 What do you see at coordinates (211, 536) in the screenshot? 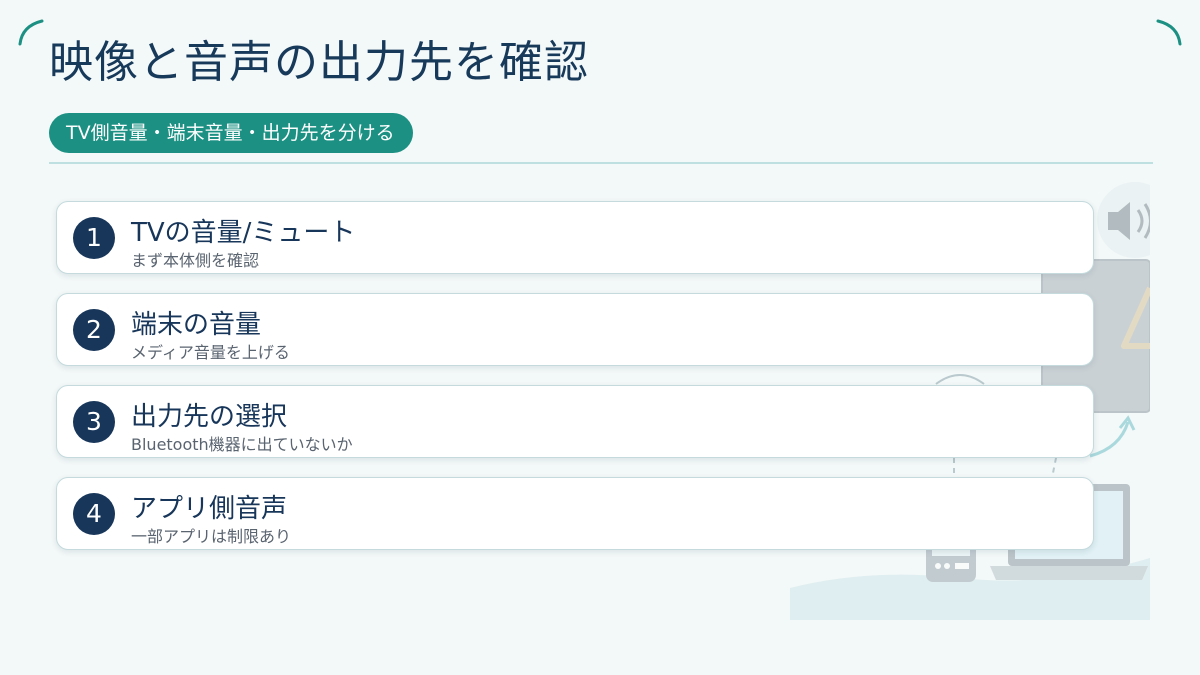
I see `step-subtitle: 一部アプリは制限あり` at bounding box center [211, 536].